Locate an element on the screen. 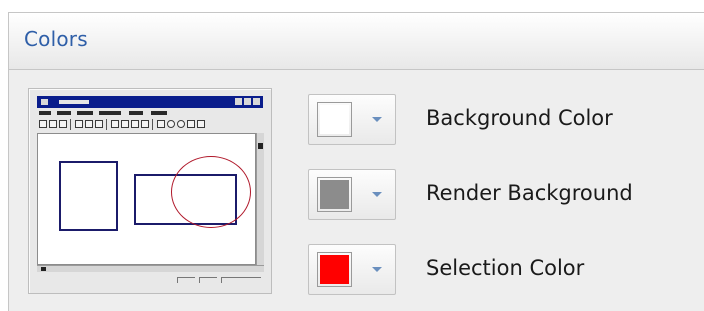 The width and height of the screenshot is (704, 311). selection-color-picker is located at coordinates (352, 269).